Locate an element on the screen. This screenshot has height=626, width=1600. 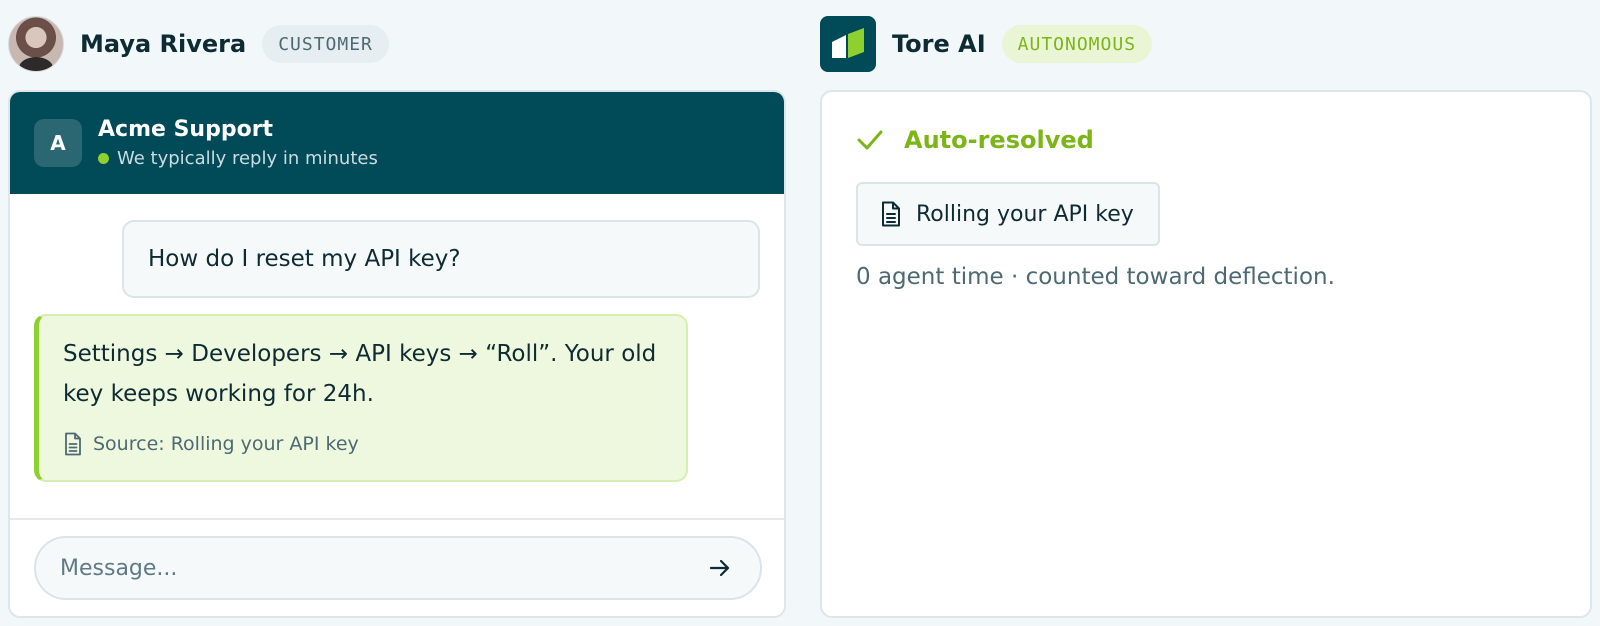
customer-header: Maya Rivera CUSTOMER is located at coordinates (198, 44).